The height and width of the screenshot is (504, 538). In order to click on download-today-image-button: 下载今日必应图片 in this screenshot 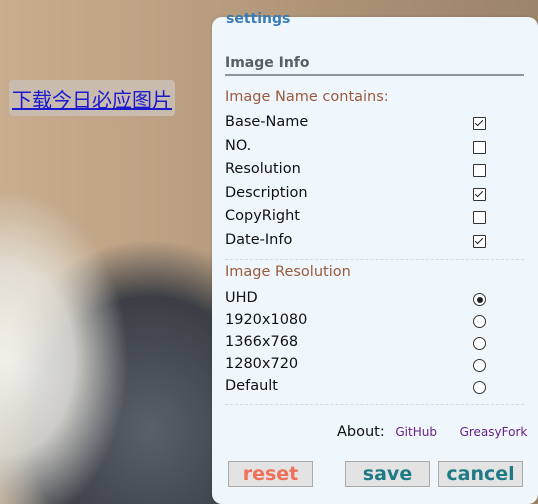, I will do `click(92, 98)`.